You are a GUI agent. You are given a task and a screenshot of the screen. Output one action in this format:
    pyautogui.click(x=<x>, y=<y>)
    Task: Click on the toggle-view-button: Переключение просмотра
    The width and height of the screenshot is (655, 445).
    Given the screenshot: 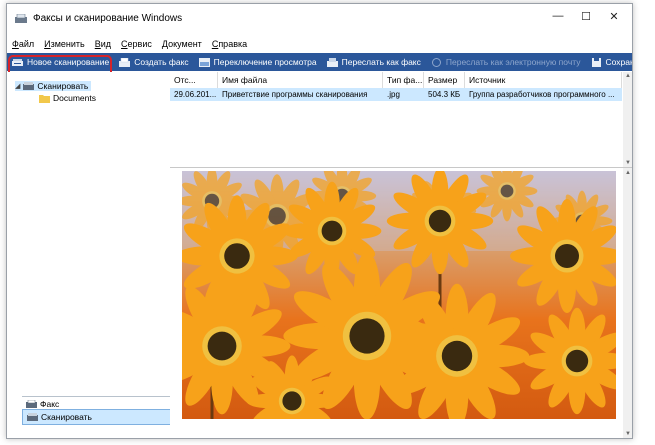 What is the action you would take?
    pyautogui.click(x=259, y=62)
    